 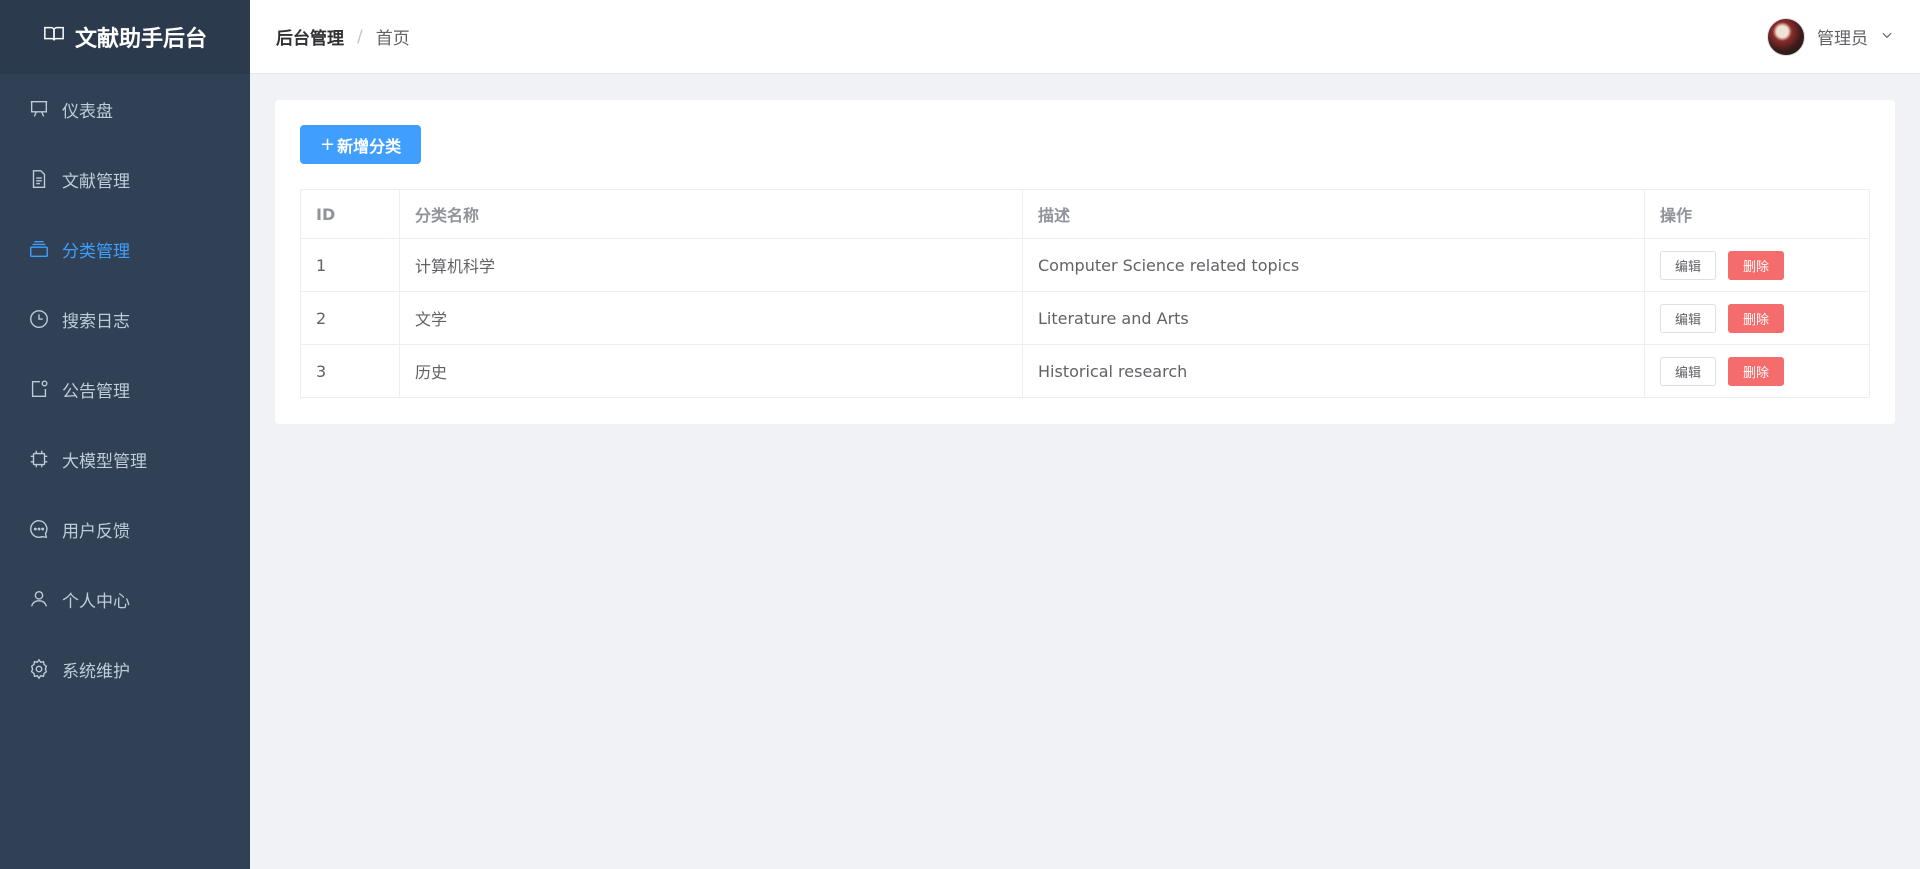 What do you see at coordinates (96, 601) in the screenshot?
I see `sidebar-item-label: 个人中心` at bounding box center [96, 601].